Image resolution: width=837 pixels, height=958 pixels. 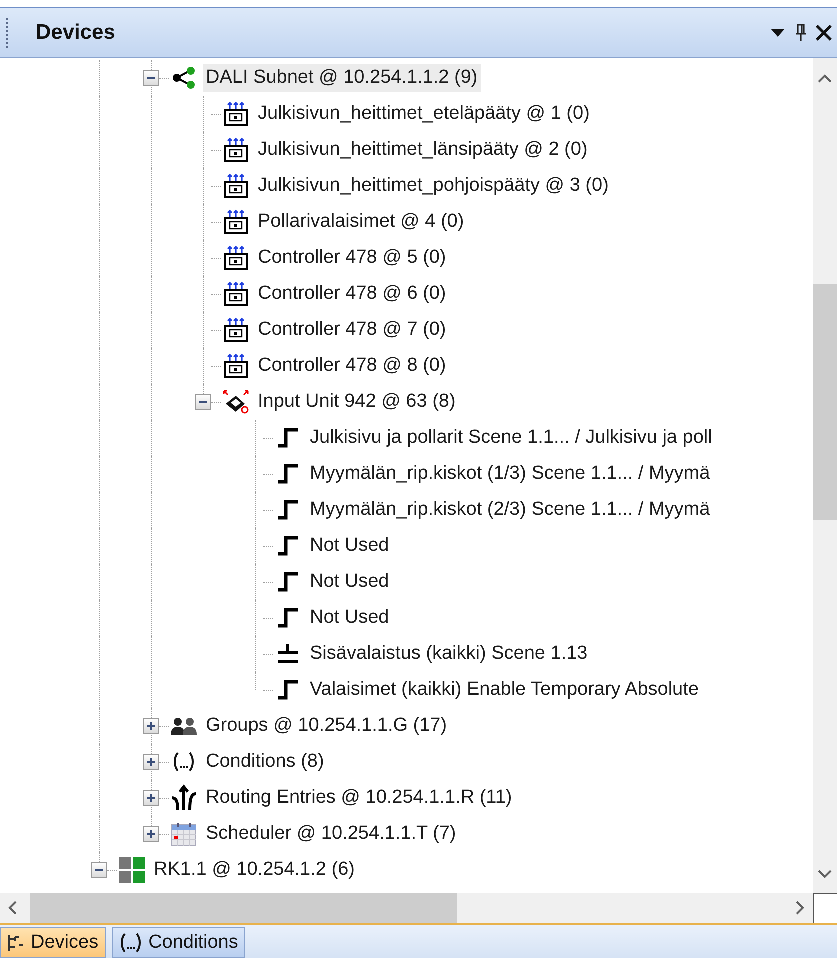 What do you see at coordinates (288, 654) in the screenshot?
I see `switch-contact-icon` at bounding box center [288, 654].